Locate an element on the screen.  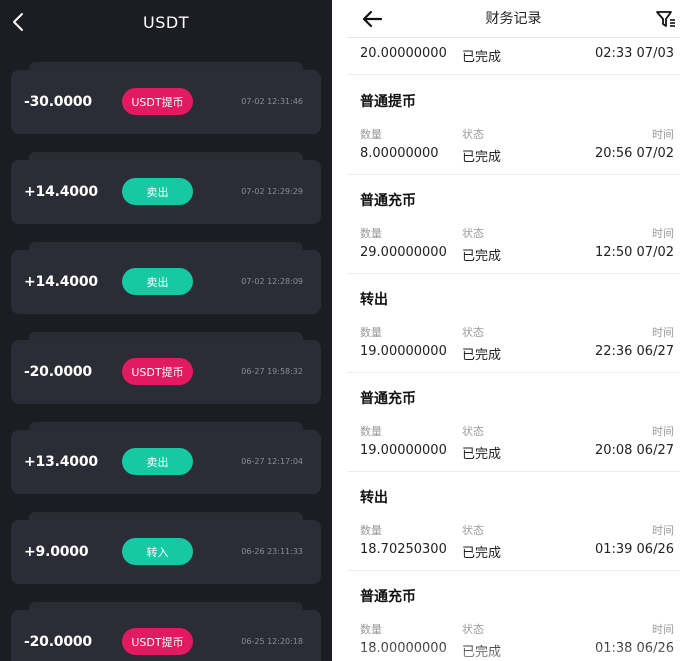
timestamp: 07-02 12:31:46 is located at coordinates (272, 101).